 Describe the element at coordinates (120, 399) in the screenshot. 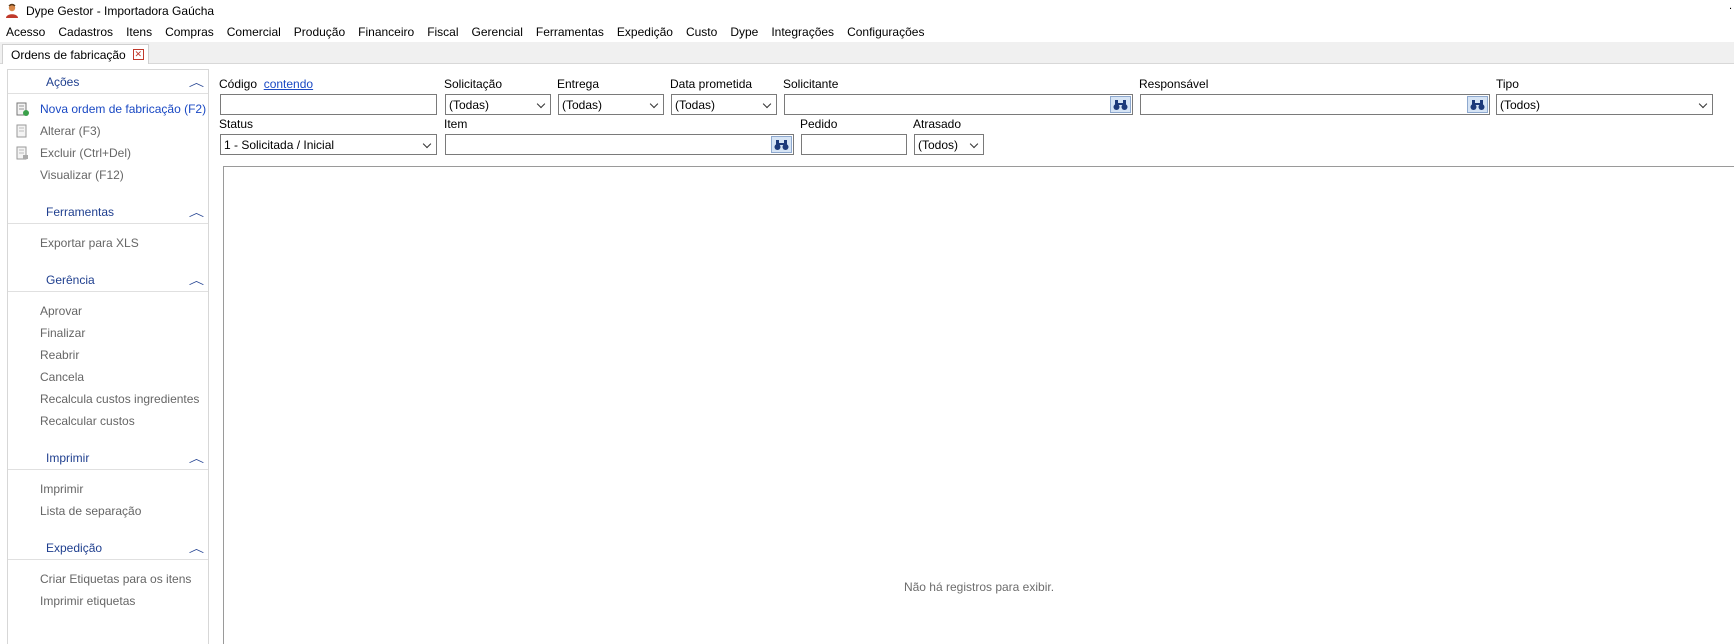

I see `action-label: Recalcula custos ingredientes` at that location.